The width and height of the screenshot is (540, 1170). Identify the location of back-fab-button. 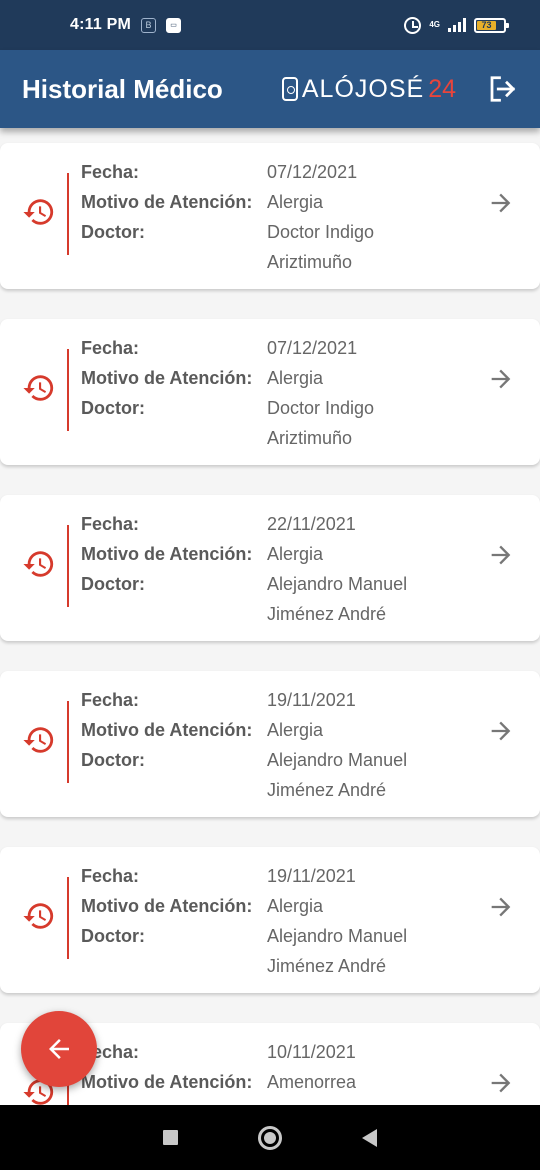
(59, 1049).